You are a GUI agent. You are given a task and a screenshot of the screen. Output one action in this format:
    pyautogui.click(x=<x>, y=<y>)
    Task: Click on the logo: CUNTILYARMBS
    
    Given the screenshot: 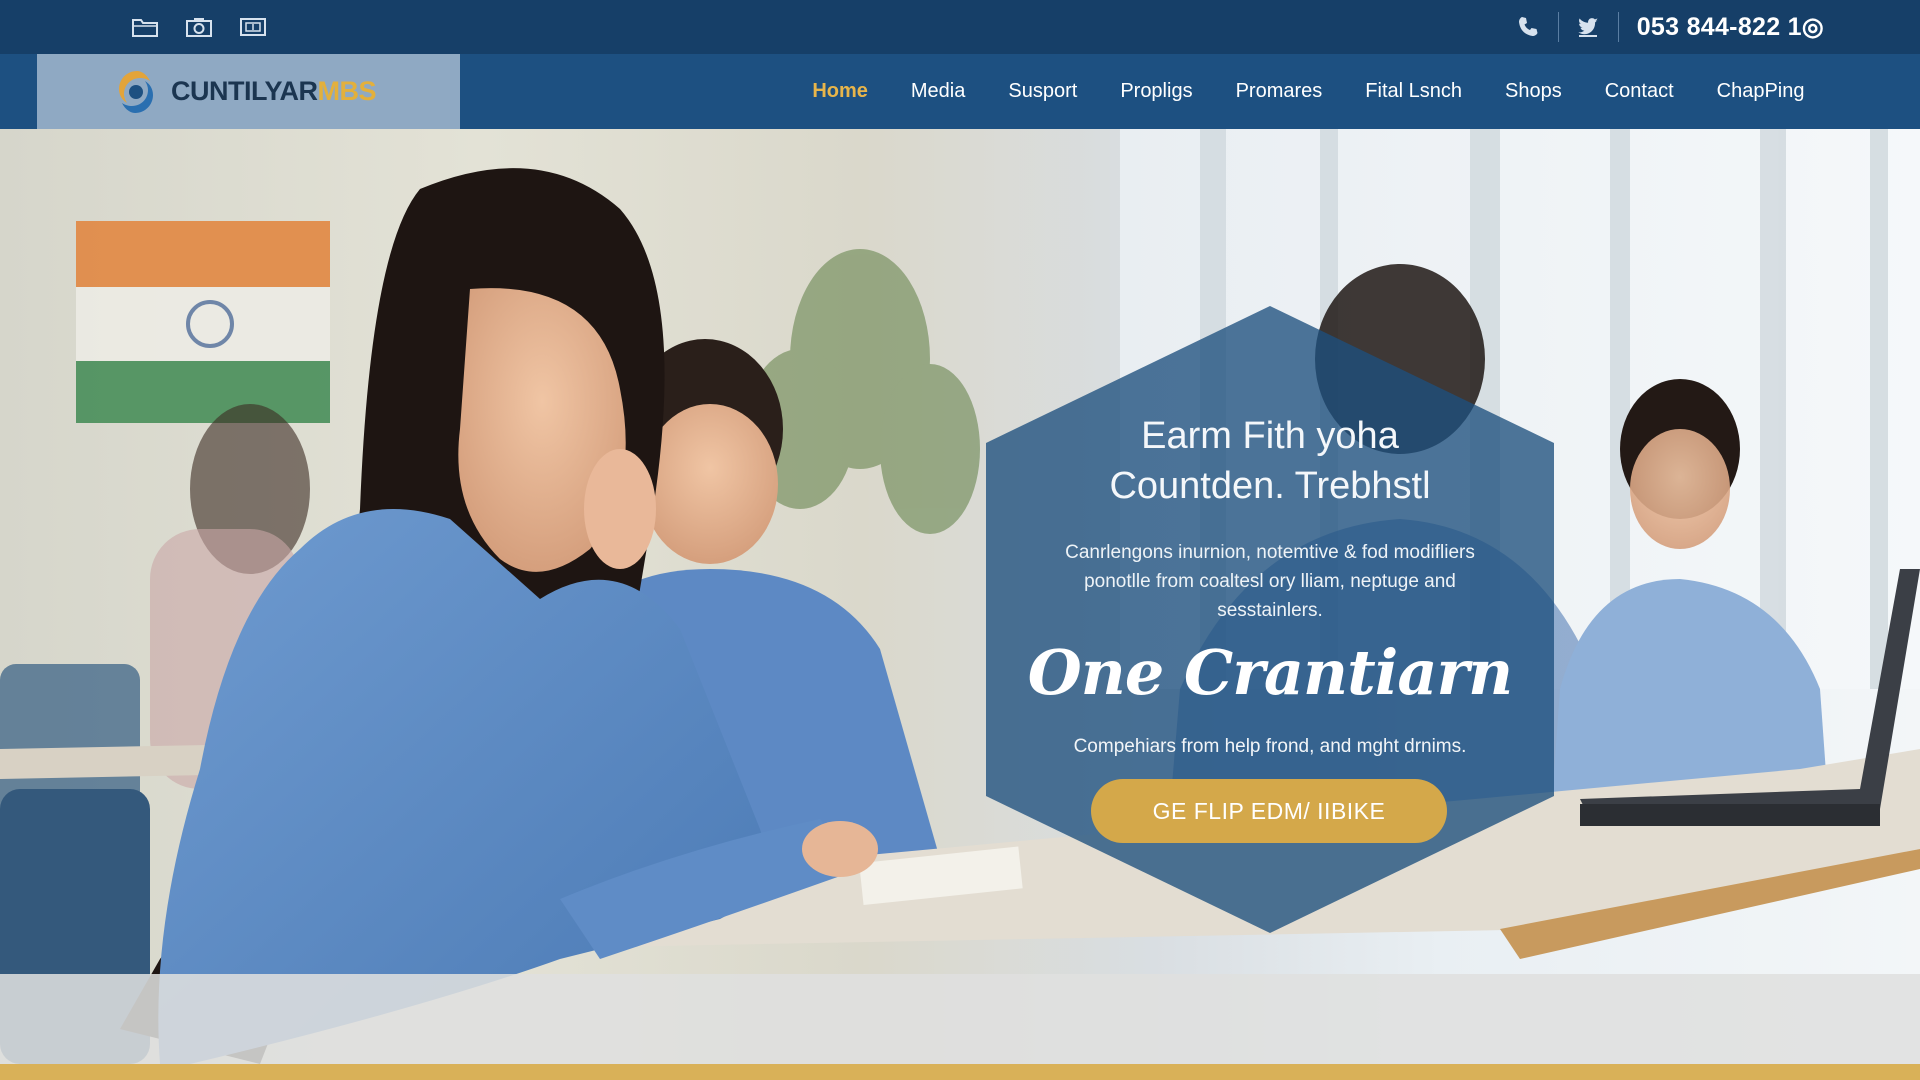 What is the action you would take?
    pyautogui.click(x=248, y=91)
    